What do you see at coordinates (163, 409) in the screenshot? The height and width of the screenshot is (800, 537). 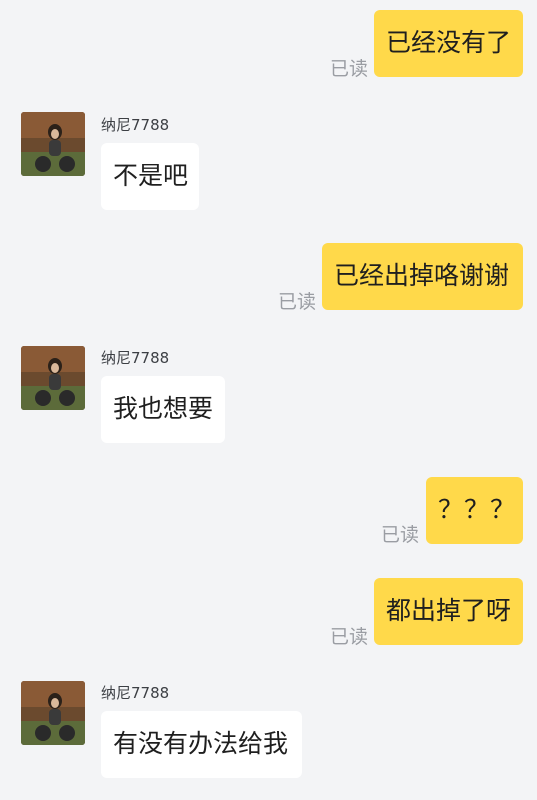 I see `message-bubble: 我也想要` at bounding box center [163, 409].